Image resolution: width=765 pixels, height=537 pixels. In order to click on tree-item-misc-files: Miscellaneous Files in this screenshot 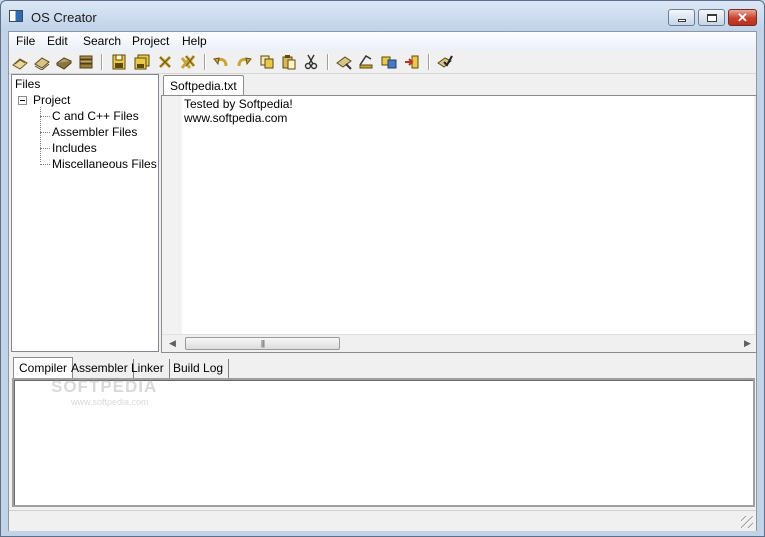, I will do `click(104, 164)`.